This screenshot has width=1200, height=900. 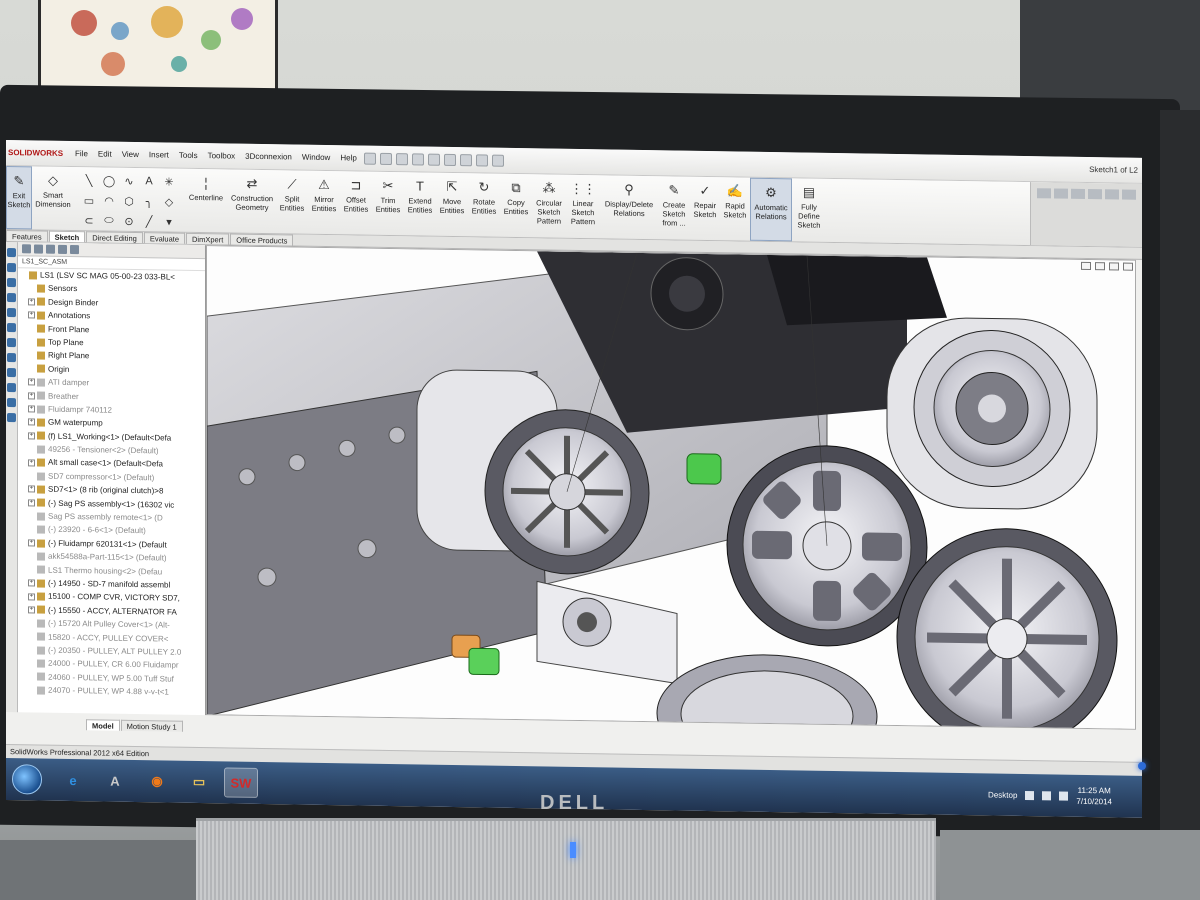 I want to click on maximize-icon, so click(x=1114, y=266).